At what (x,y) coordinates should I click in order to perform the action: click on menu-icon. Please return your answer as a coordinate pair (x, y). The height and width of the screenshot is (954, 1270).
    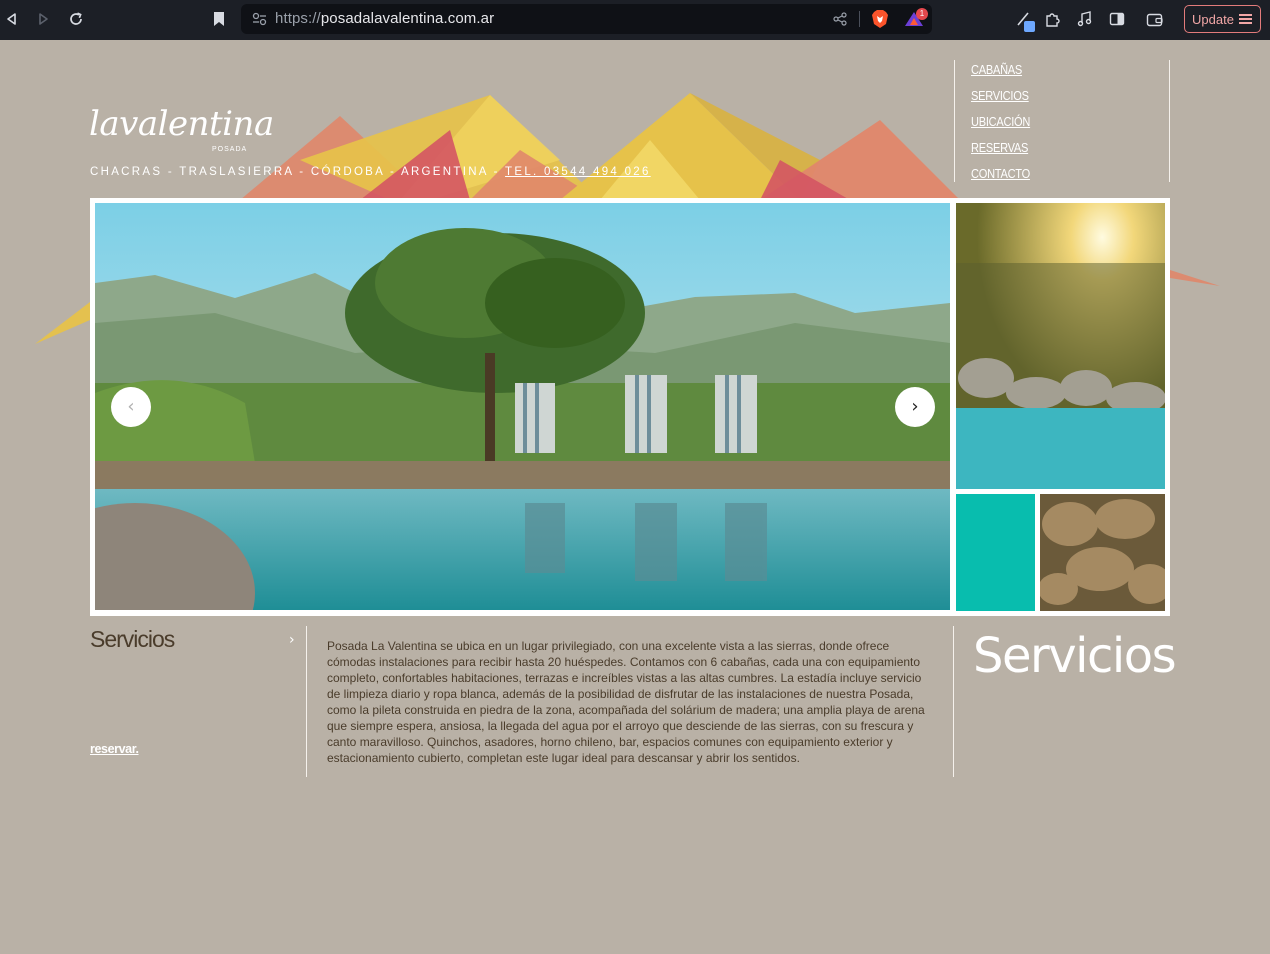
    Looking at the image, I should click on (1245, 19).